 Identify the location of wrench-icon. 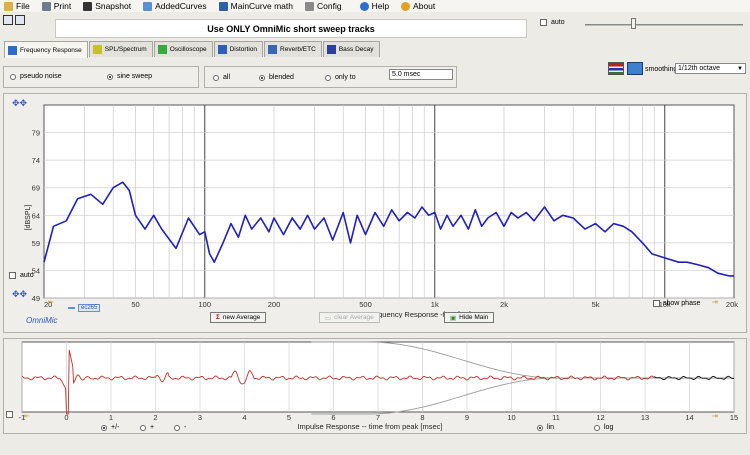
(309, 6).